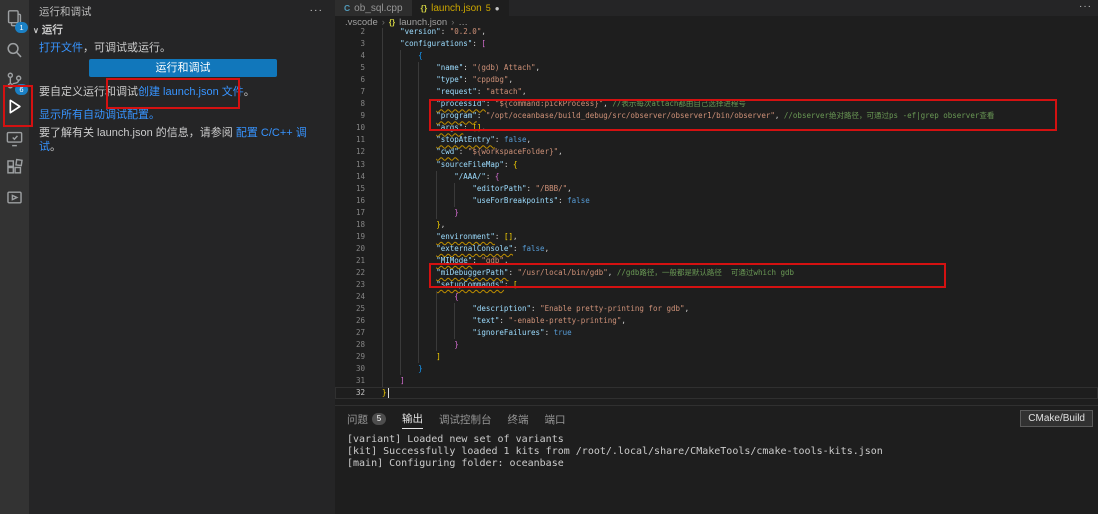 The image size is (1098, 514). What do you see at coordinates (360, 128) in the screenshot?
I see `line-number: 10` at bounding box center [360, 128].